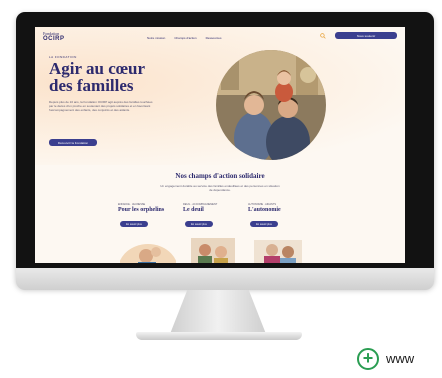  What do you see at coordinates (214, 38) in the screenshot?
I see `nav-item-ressources: Ressources` at bounding box center [214, 38].